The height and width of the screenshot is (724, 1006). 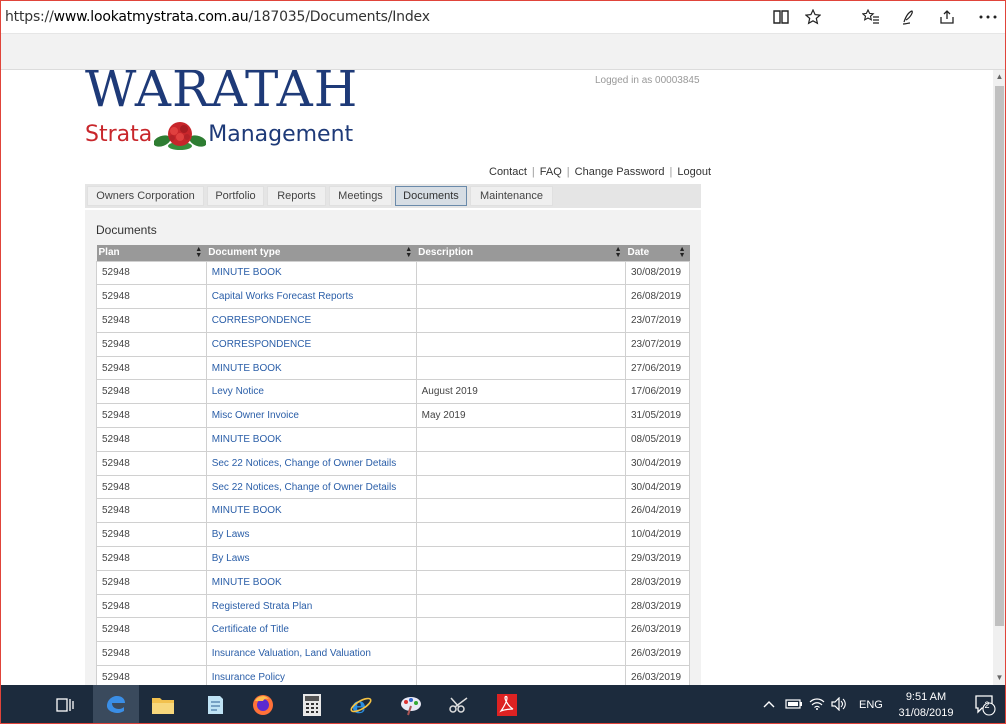 I want to click on paint-app-icon, so click(x=411, y=705).